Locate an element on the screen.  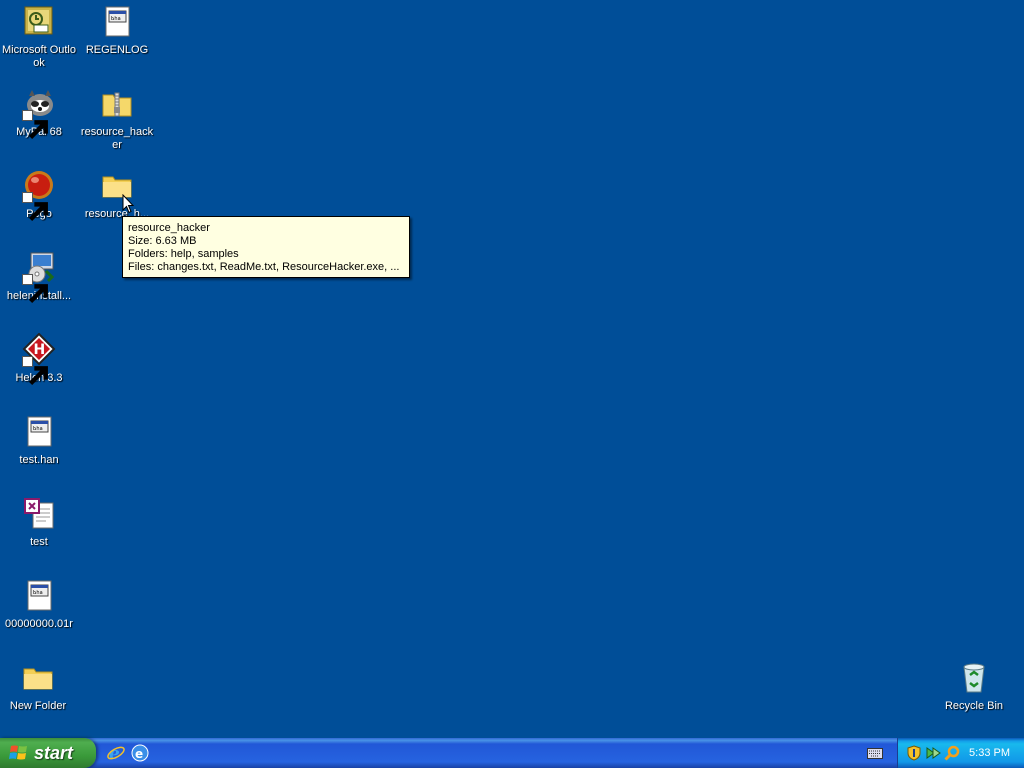
internet-explorer-icon: e is located at coordinates (116, 753).